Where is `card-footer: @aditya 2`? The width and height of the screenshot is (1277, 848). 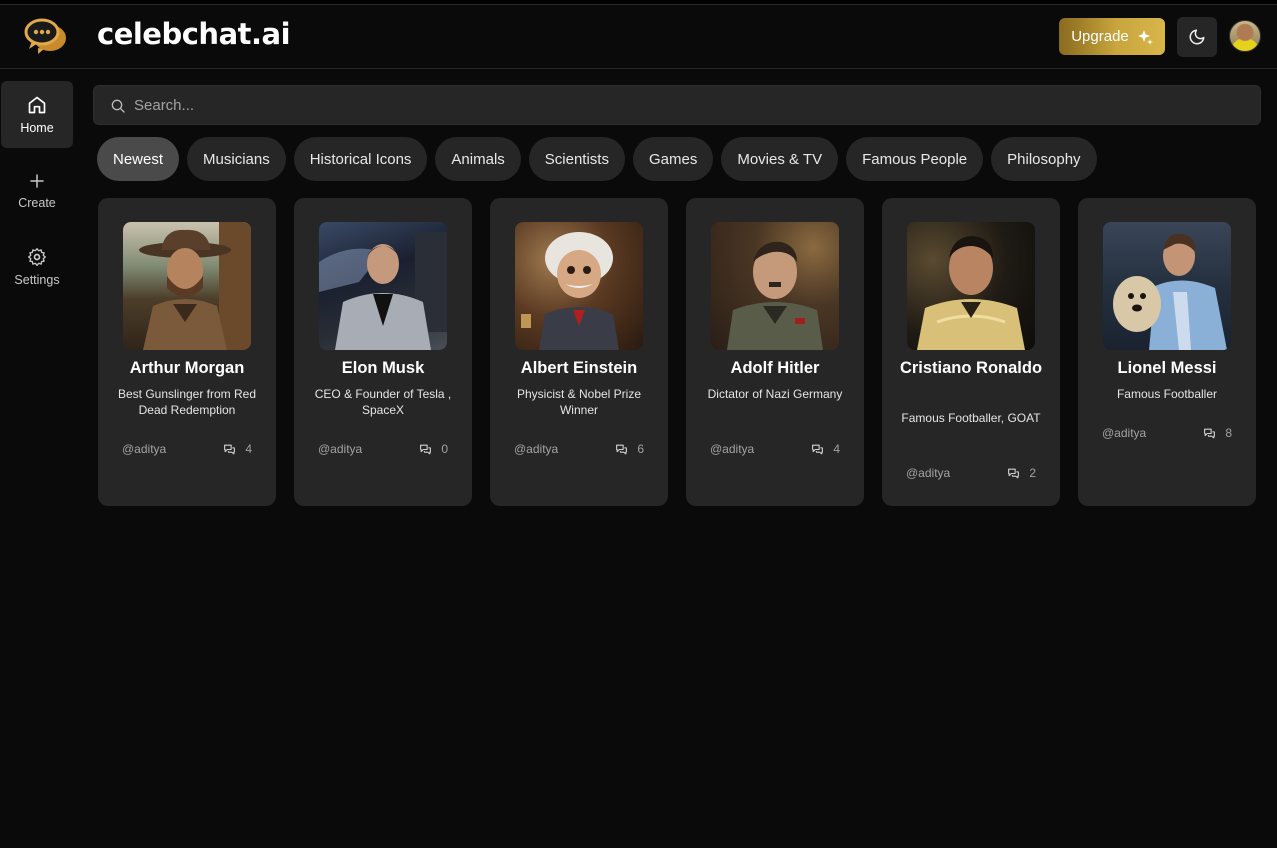
card-footer: @aditya 2 is located at coordinates (971, 473).